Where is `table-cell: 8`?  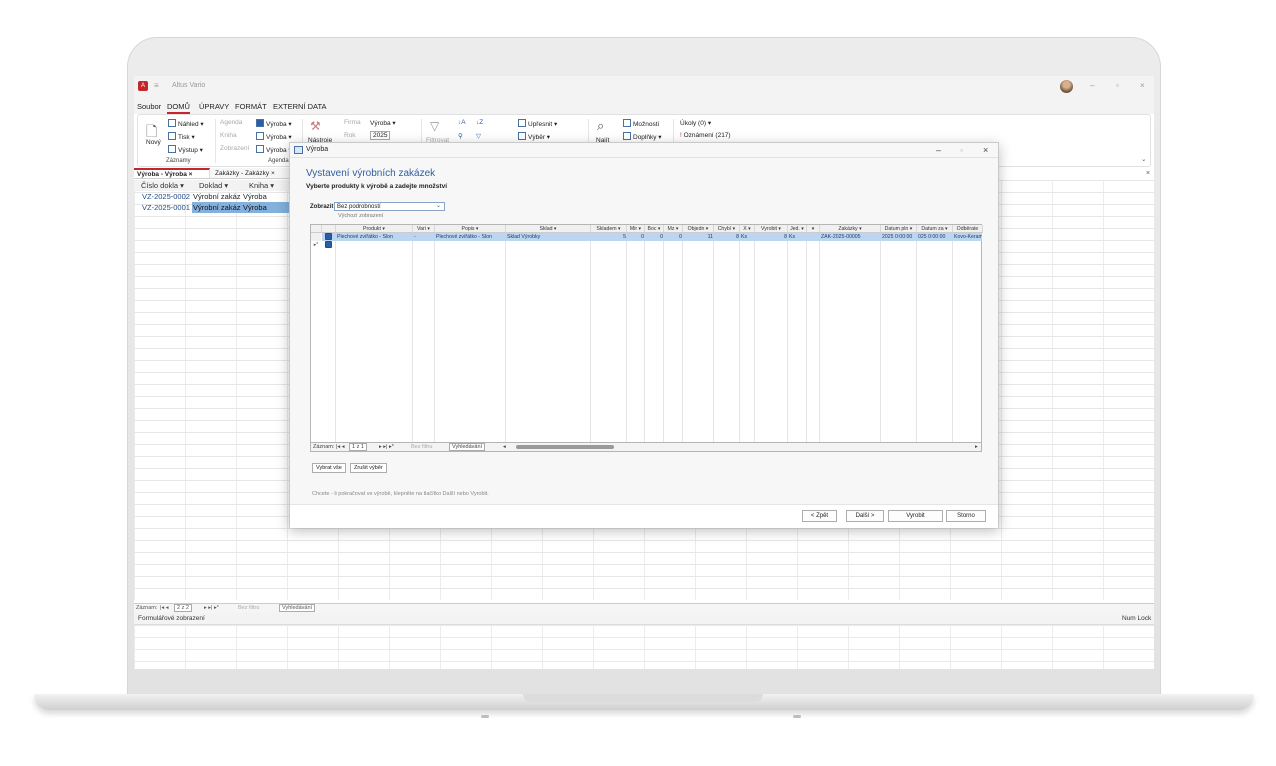 table-cell: 8 is located at coordinates (771, 237).